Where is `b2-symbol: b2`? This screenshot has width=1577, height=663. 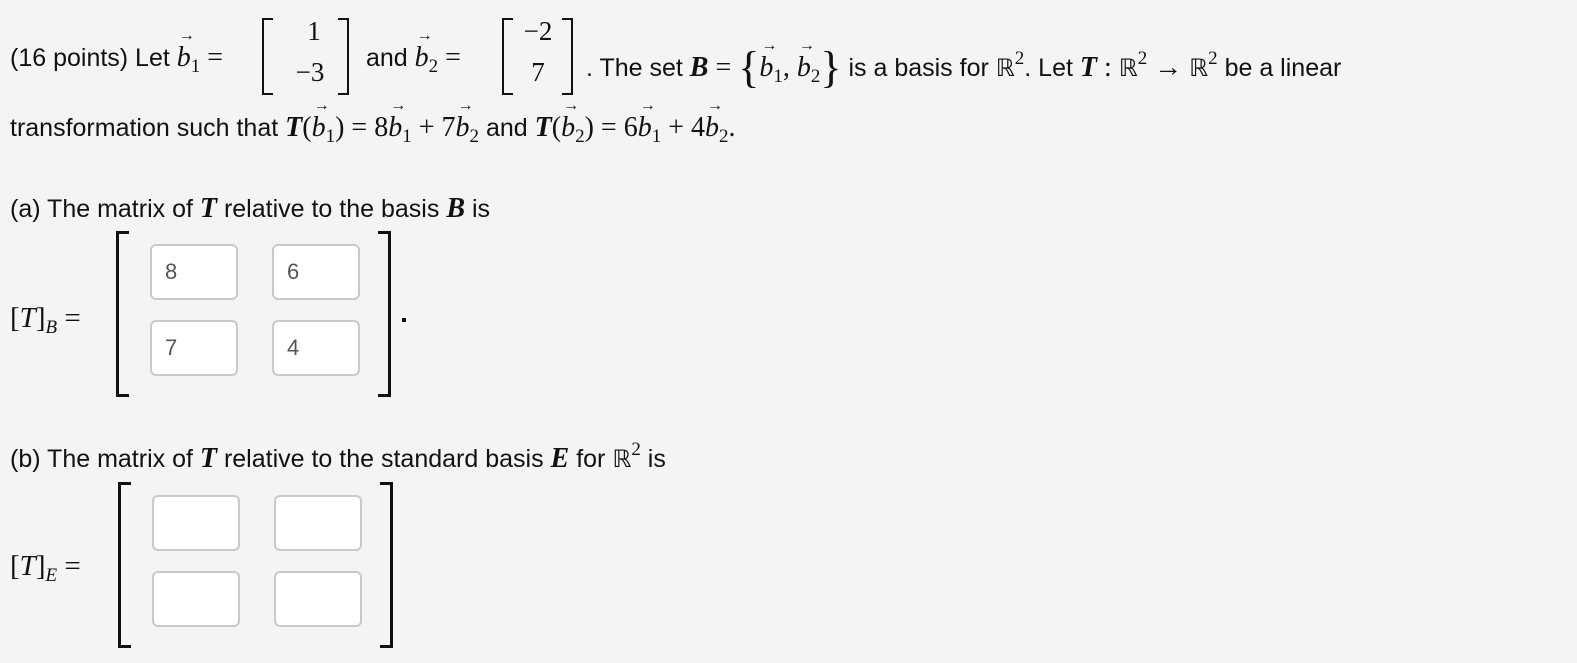 b2-symbol: b2 is located at coordinates (427, 51).